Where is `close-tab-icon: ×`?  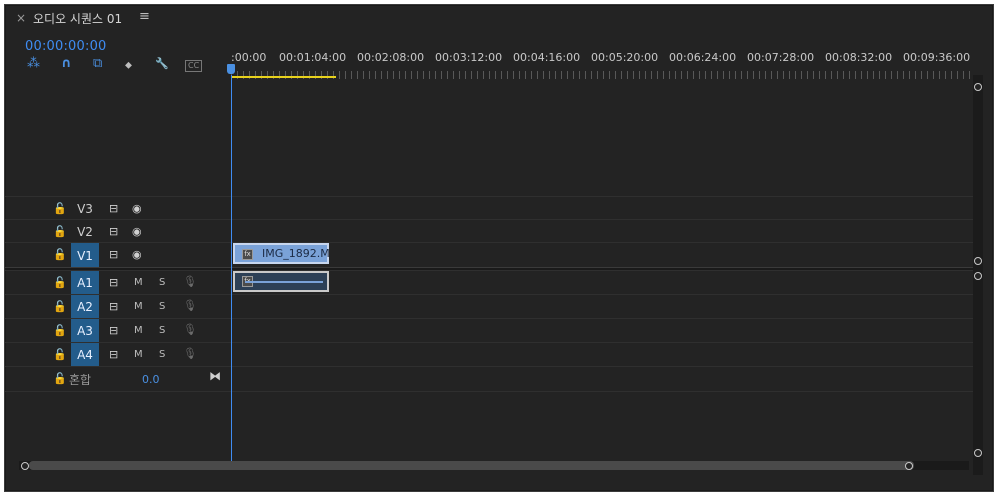
close-tab-icon: × is located at coordinates (21, 18).